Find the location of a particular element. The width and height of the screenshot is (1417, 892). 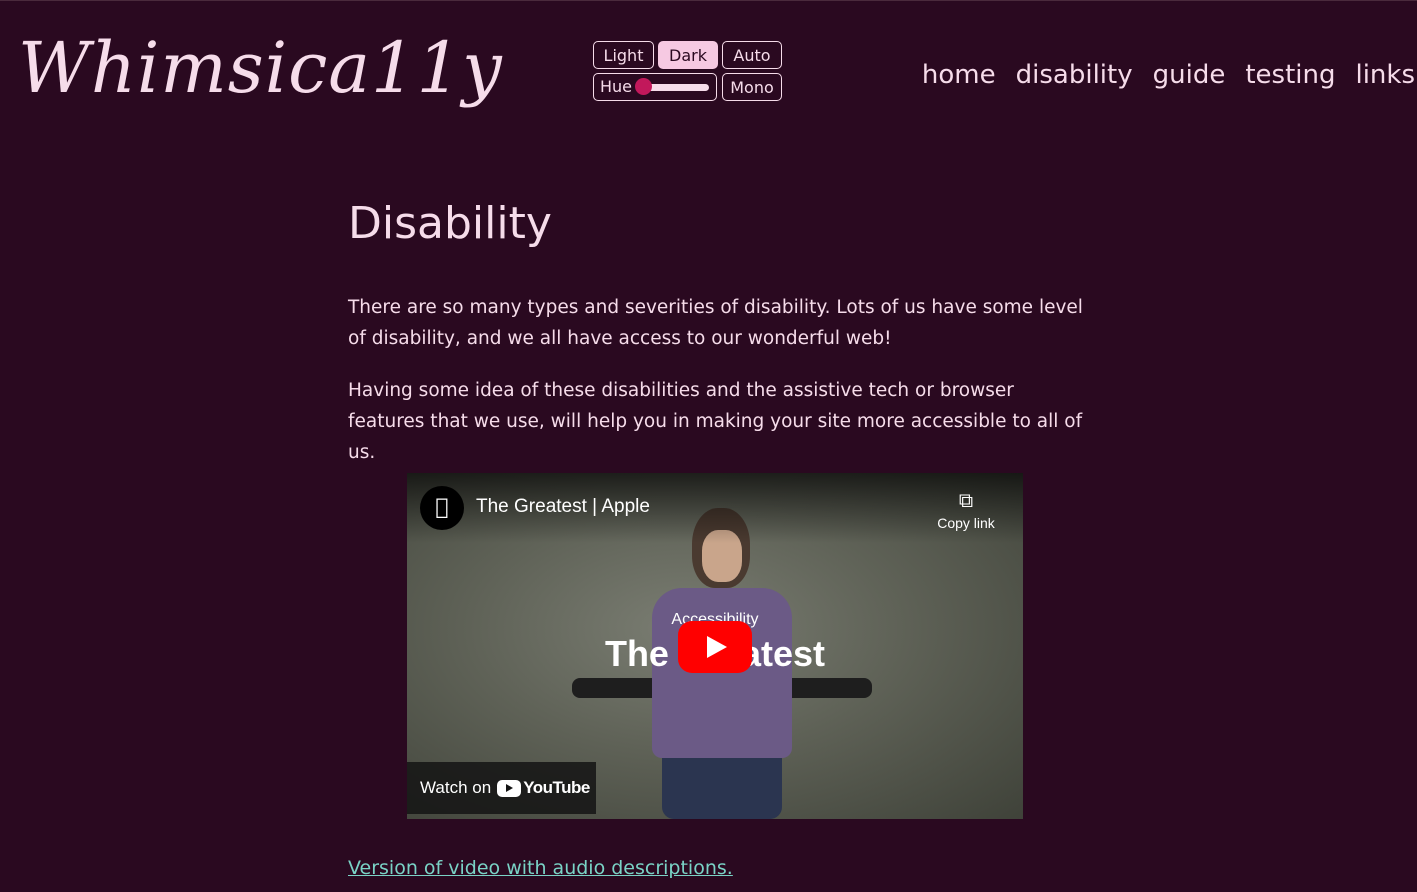

copy-link-label: Copy link is located at coordinates (966, 523).